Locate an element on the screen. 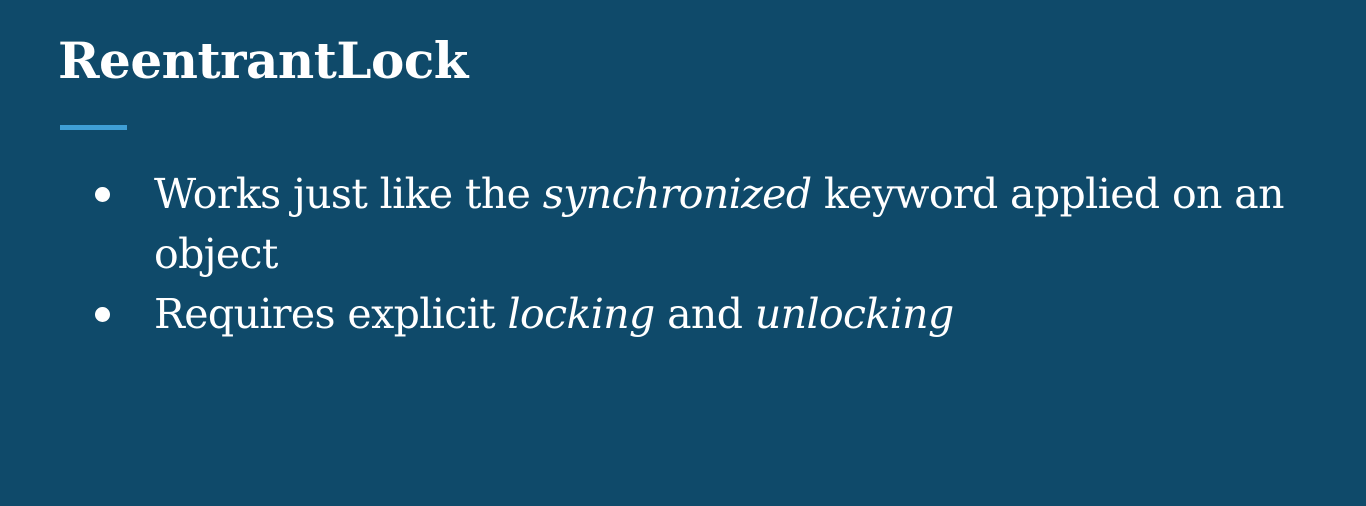  title-accent-rule is located at coordinates (93, 127).